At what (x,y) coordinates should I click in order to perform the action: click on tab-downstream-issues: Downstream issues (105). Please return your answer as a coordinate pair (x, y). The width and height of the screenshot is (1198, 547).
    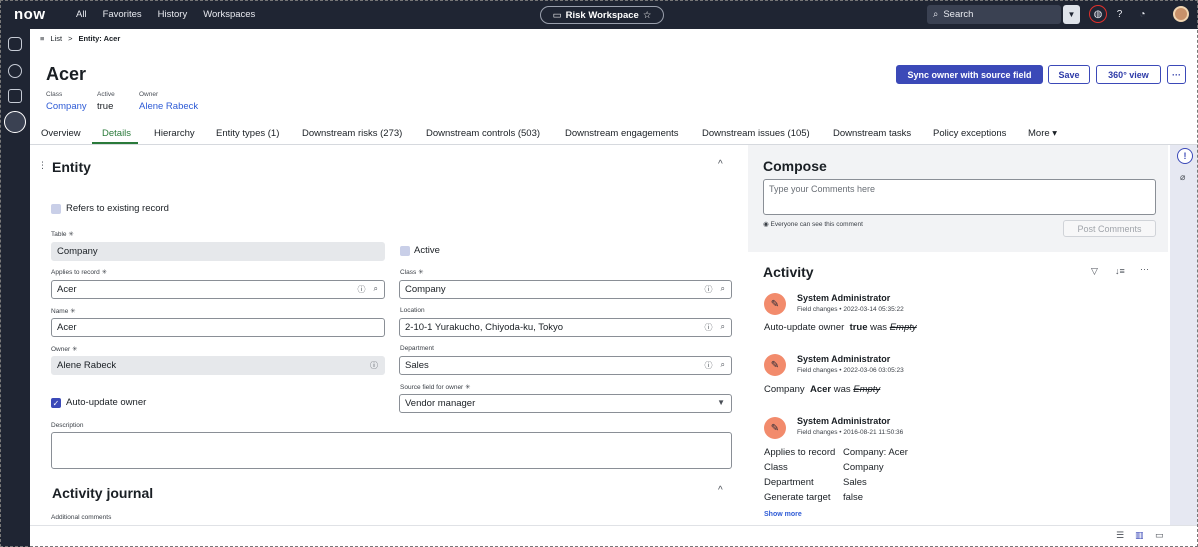
    Looking at the image, I should click on (756, 133).